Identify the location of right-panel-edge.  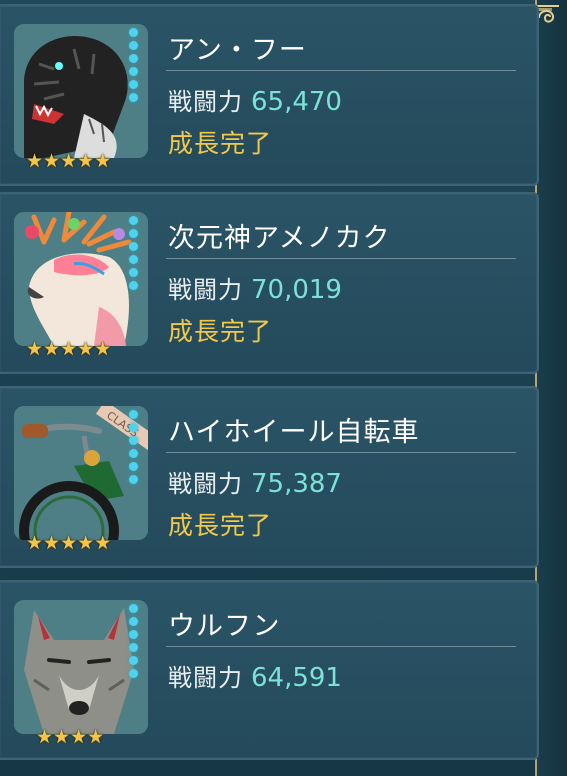
(551, 388).